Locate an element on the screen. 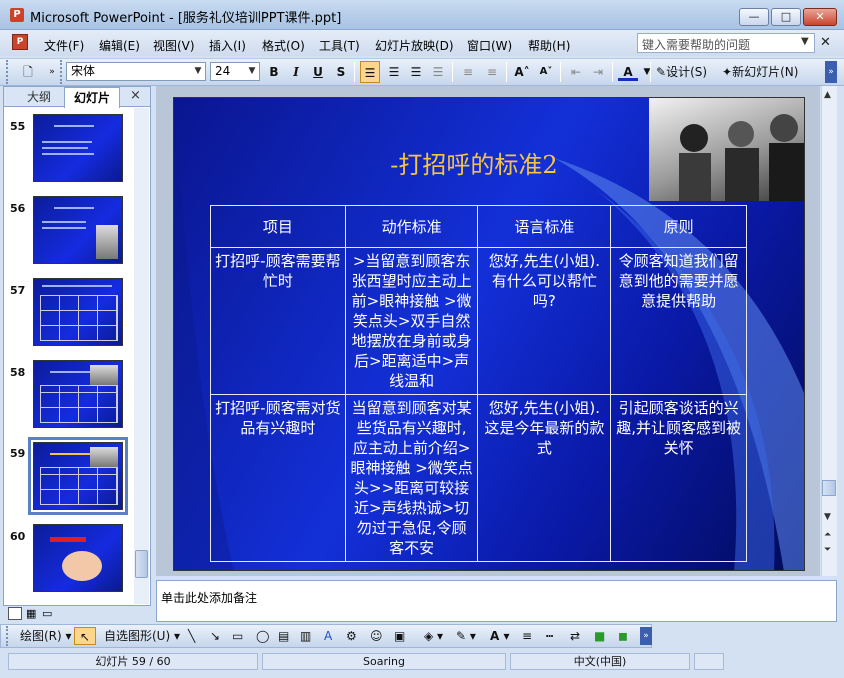 Image resolution: width=844 pixels, height=678 pixels. vertical-textbox-icon: ▥ is located at coordinates (305, 636).